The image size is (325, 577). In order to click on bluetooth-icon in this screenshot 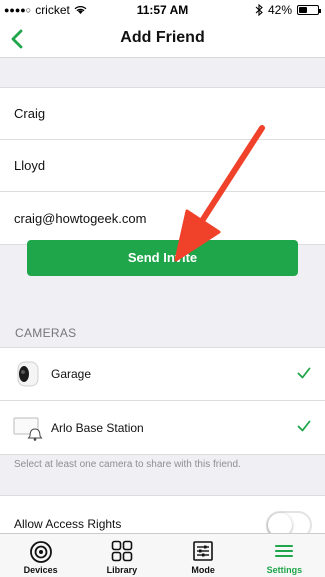, I will do `click(259, 10)`.